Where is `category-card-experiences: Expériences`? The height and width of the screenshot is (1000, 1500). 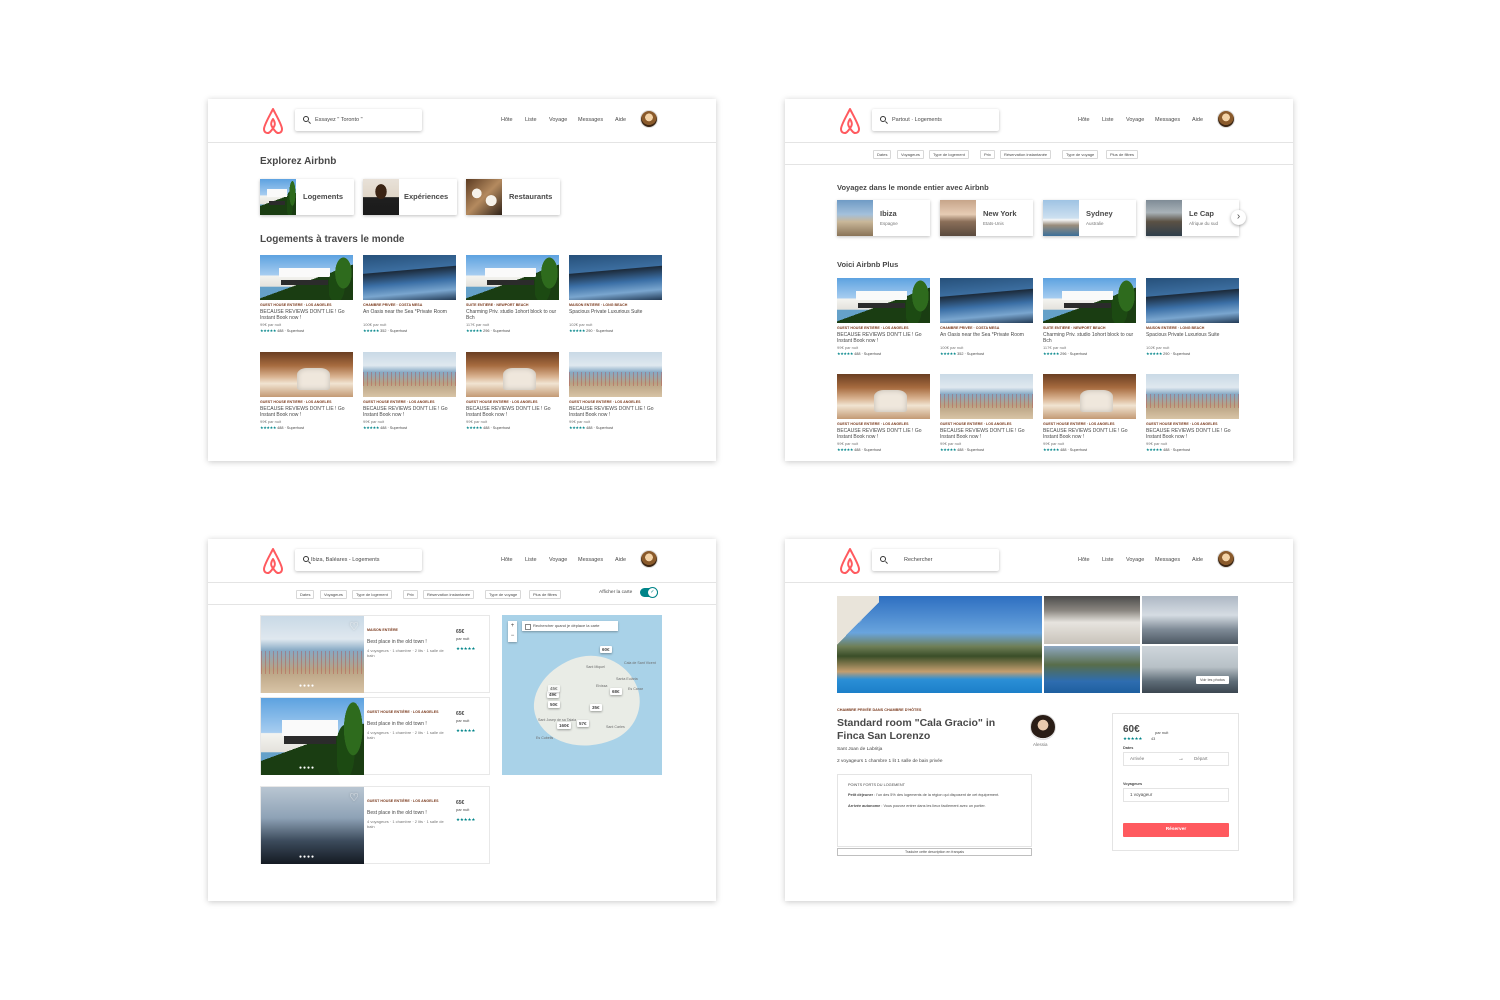
category-card-experiences: Expériences is located at coordinates (410, 197).